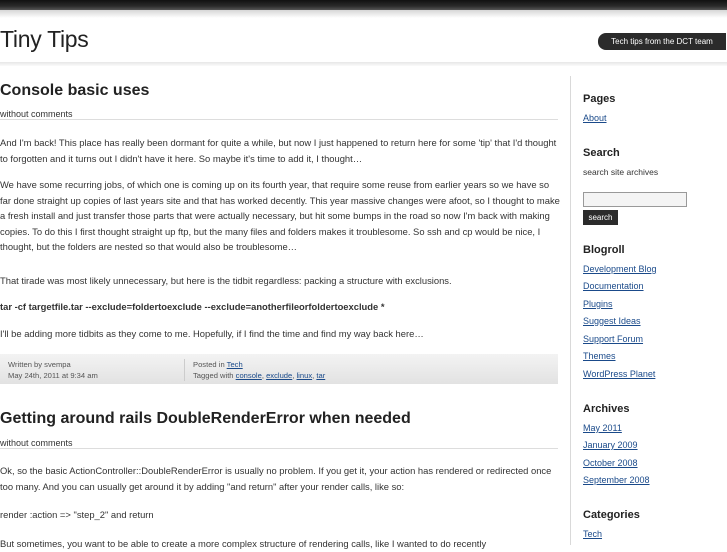 Image resolution: width=727 pixels, height=552 pixels. I want to click on pages-heading: Pages, so click(599, 99).